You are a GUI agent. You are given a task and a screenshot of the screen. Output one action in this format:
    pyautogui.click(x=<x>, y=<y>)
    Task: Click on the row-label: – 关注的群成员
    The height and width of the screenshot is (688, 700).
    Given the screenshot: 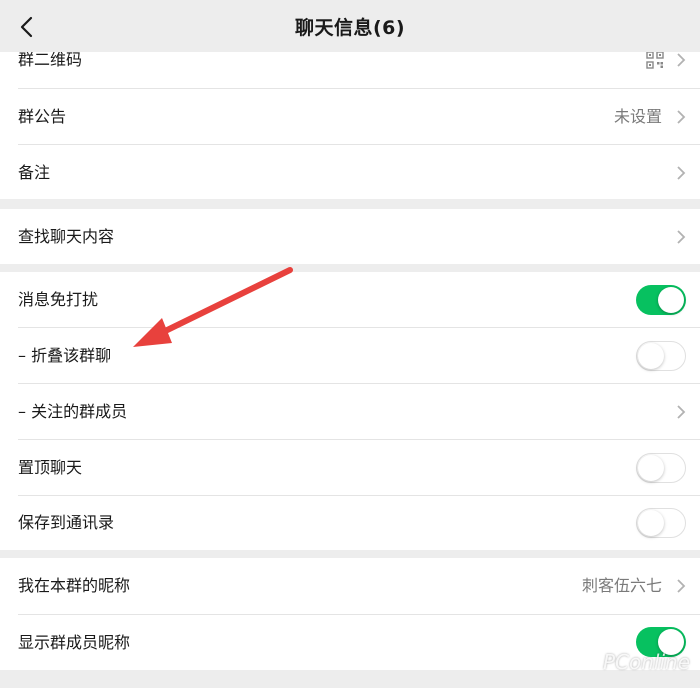 What is the action you would take?
    pyautogui.click(x=73, y=411)
    